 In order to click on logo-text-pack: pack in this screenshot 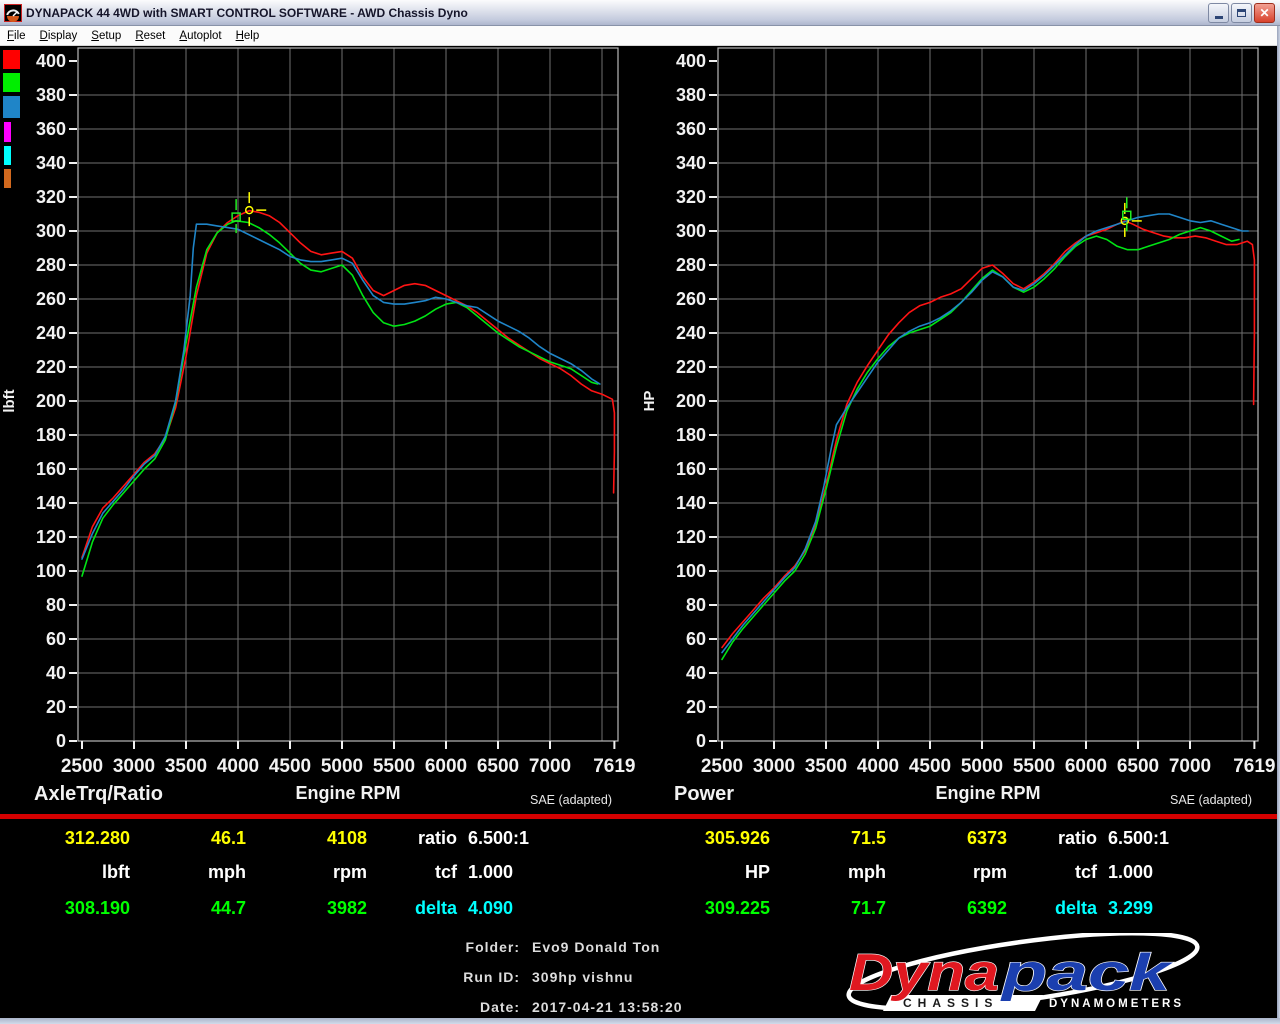, I will do `click(1086, 973)`.